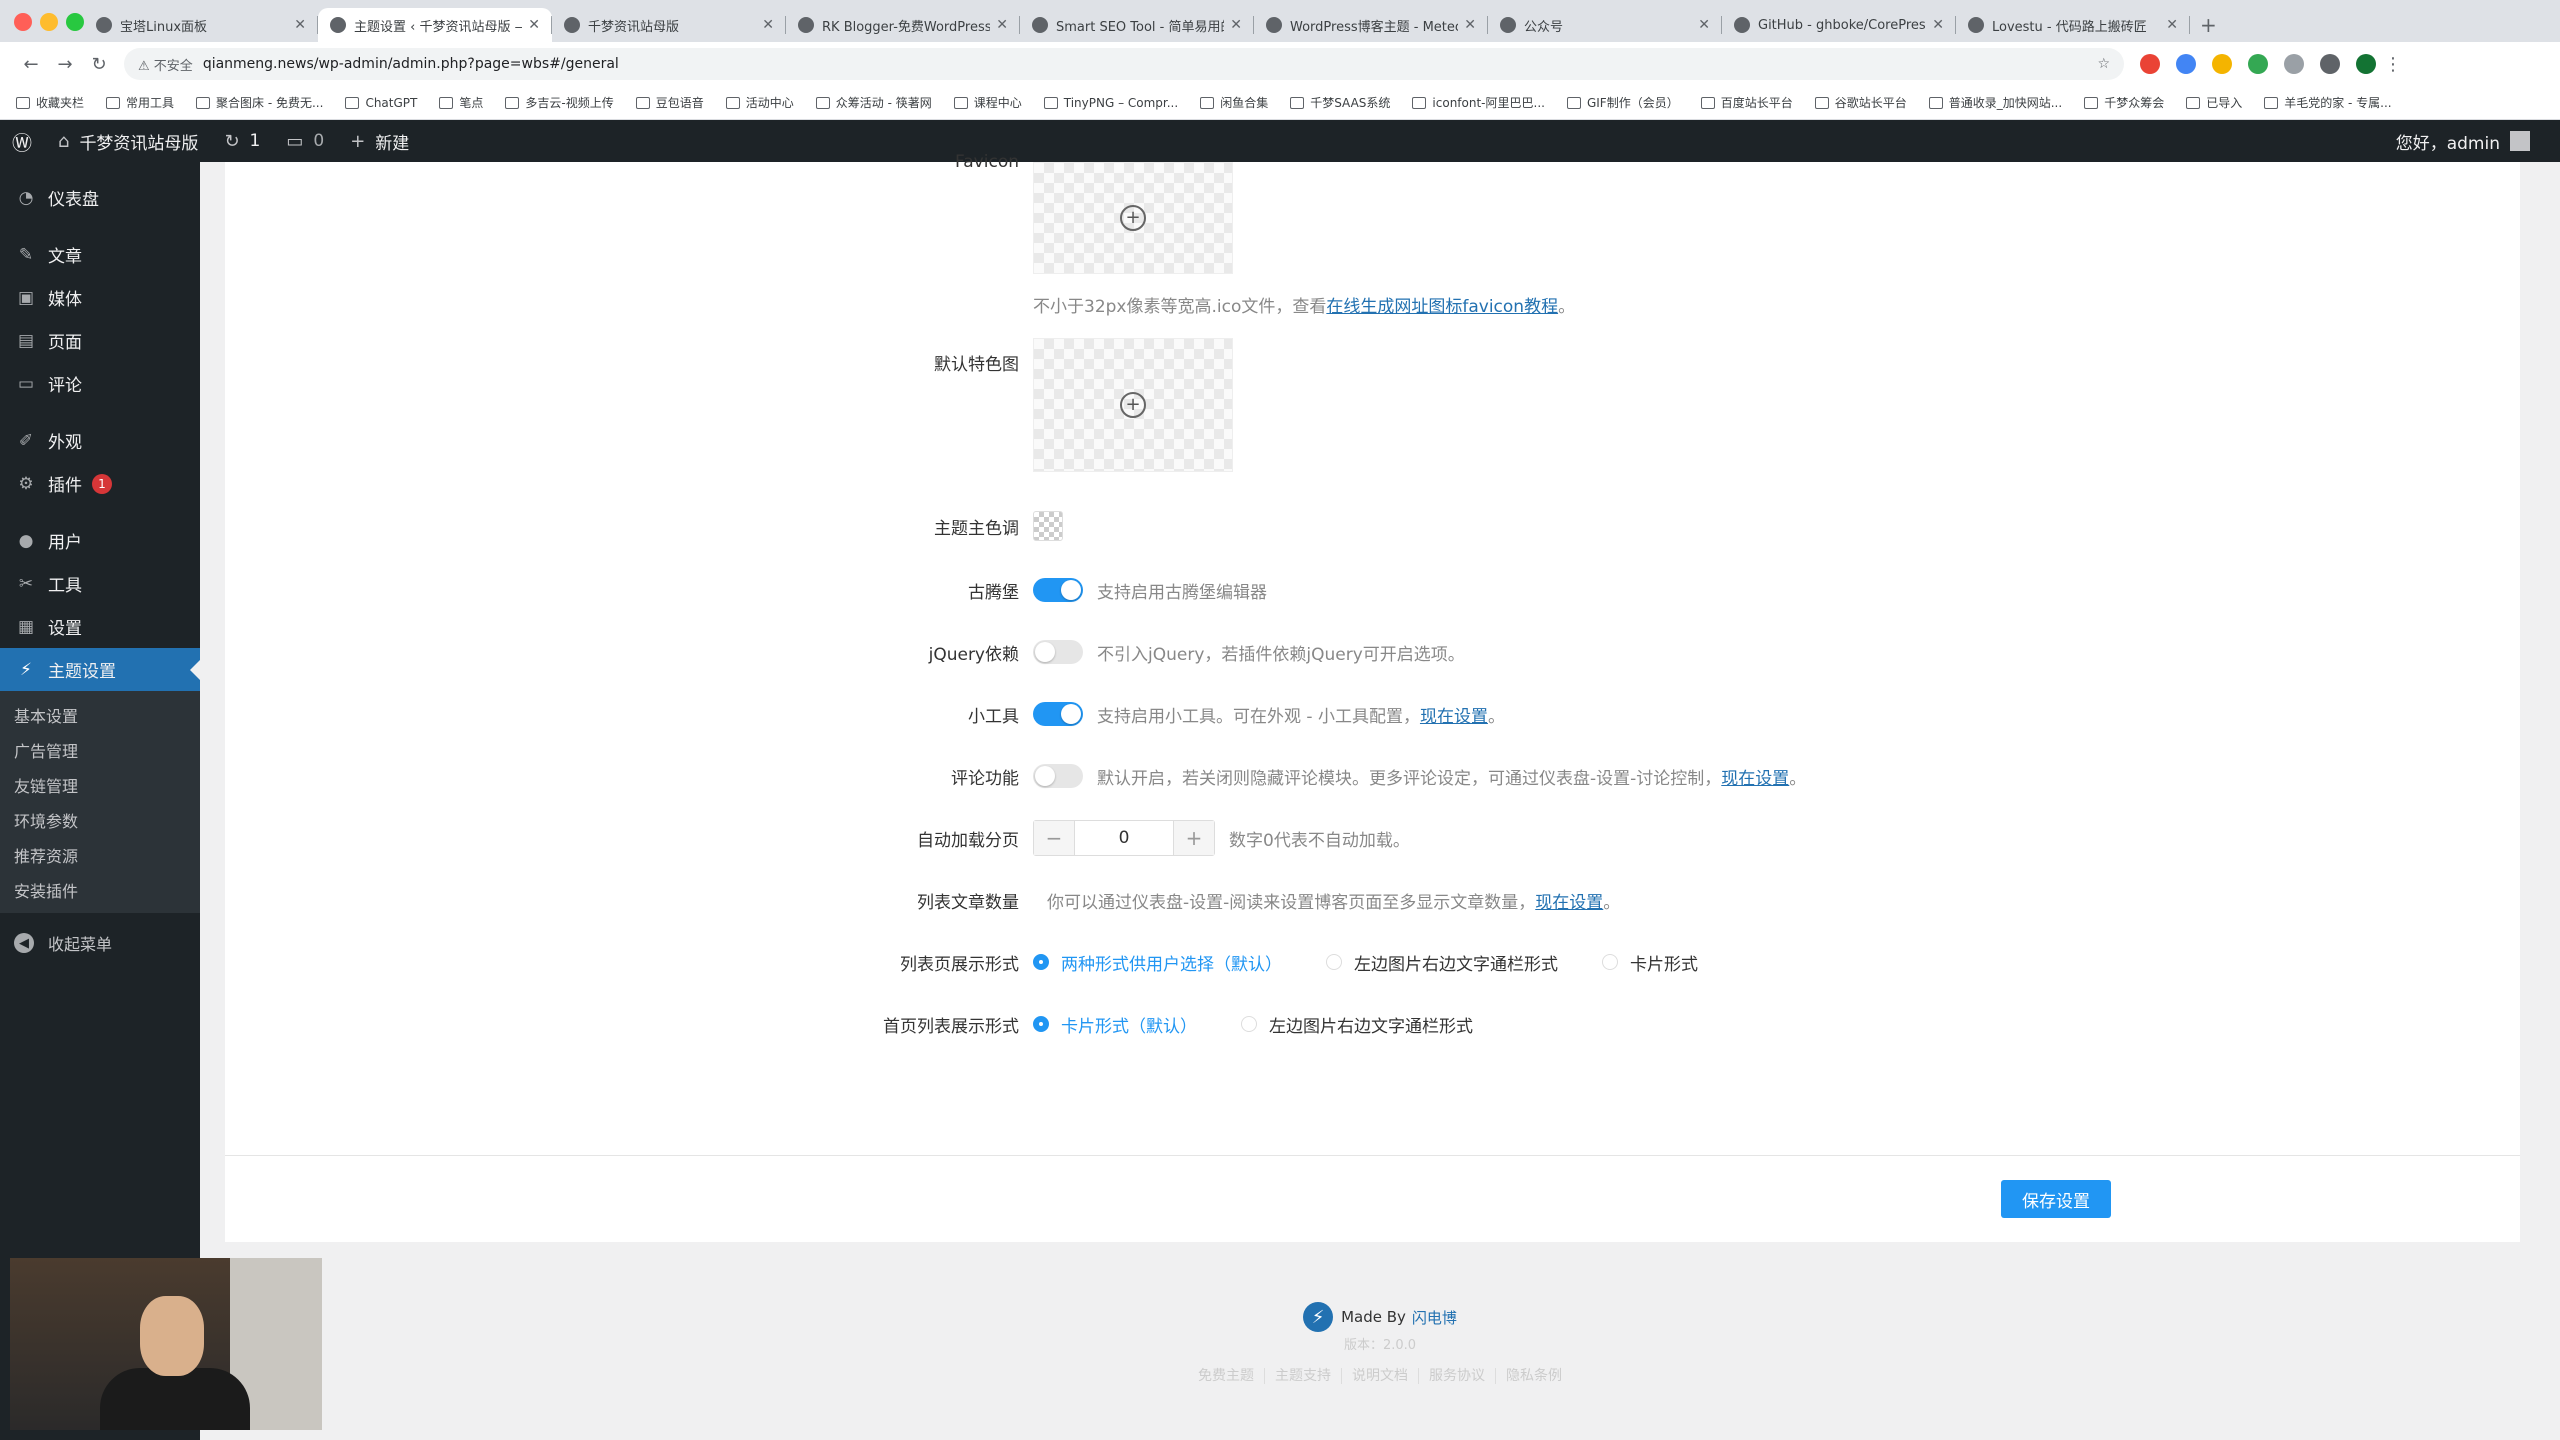 The height and width of the screenshot is (1440, 2560). I want to click on bookmark-item: 笔点, so click(461, 102).